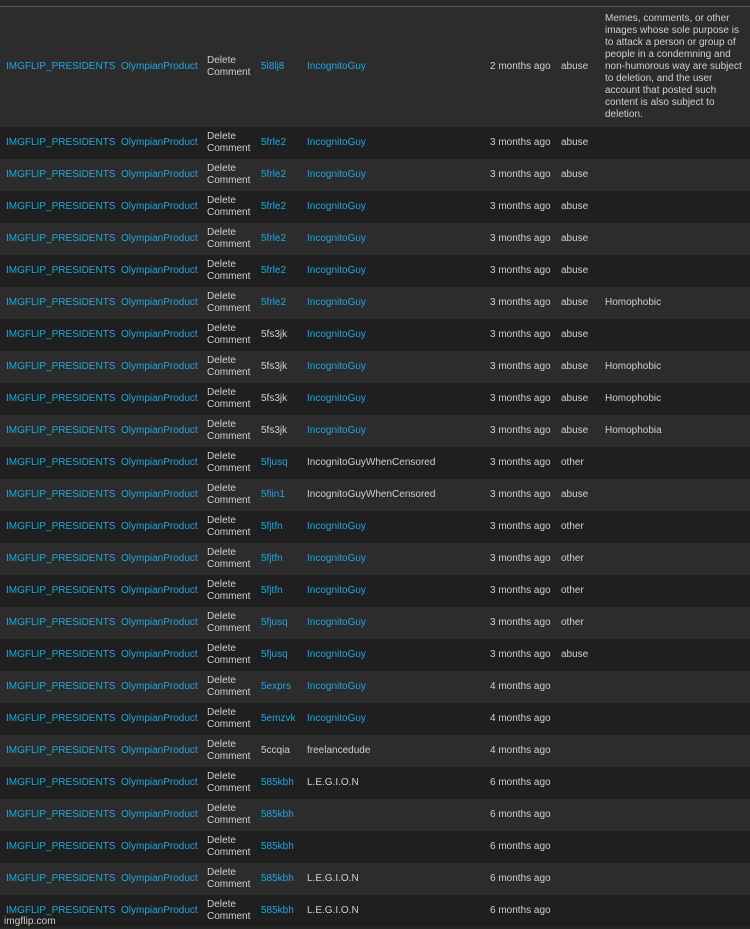  Describe the element at coordinates (272, 66) in the screenshot. I see `post-id-link: 5l8lj8` at that location.